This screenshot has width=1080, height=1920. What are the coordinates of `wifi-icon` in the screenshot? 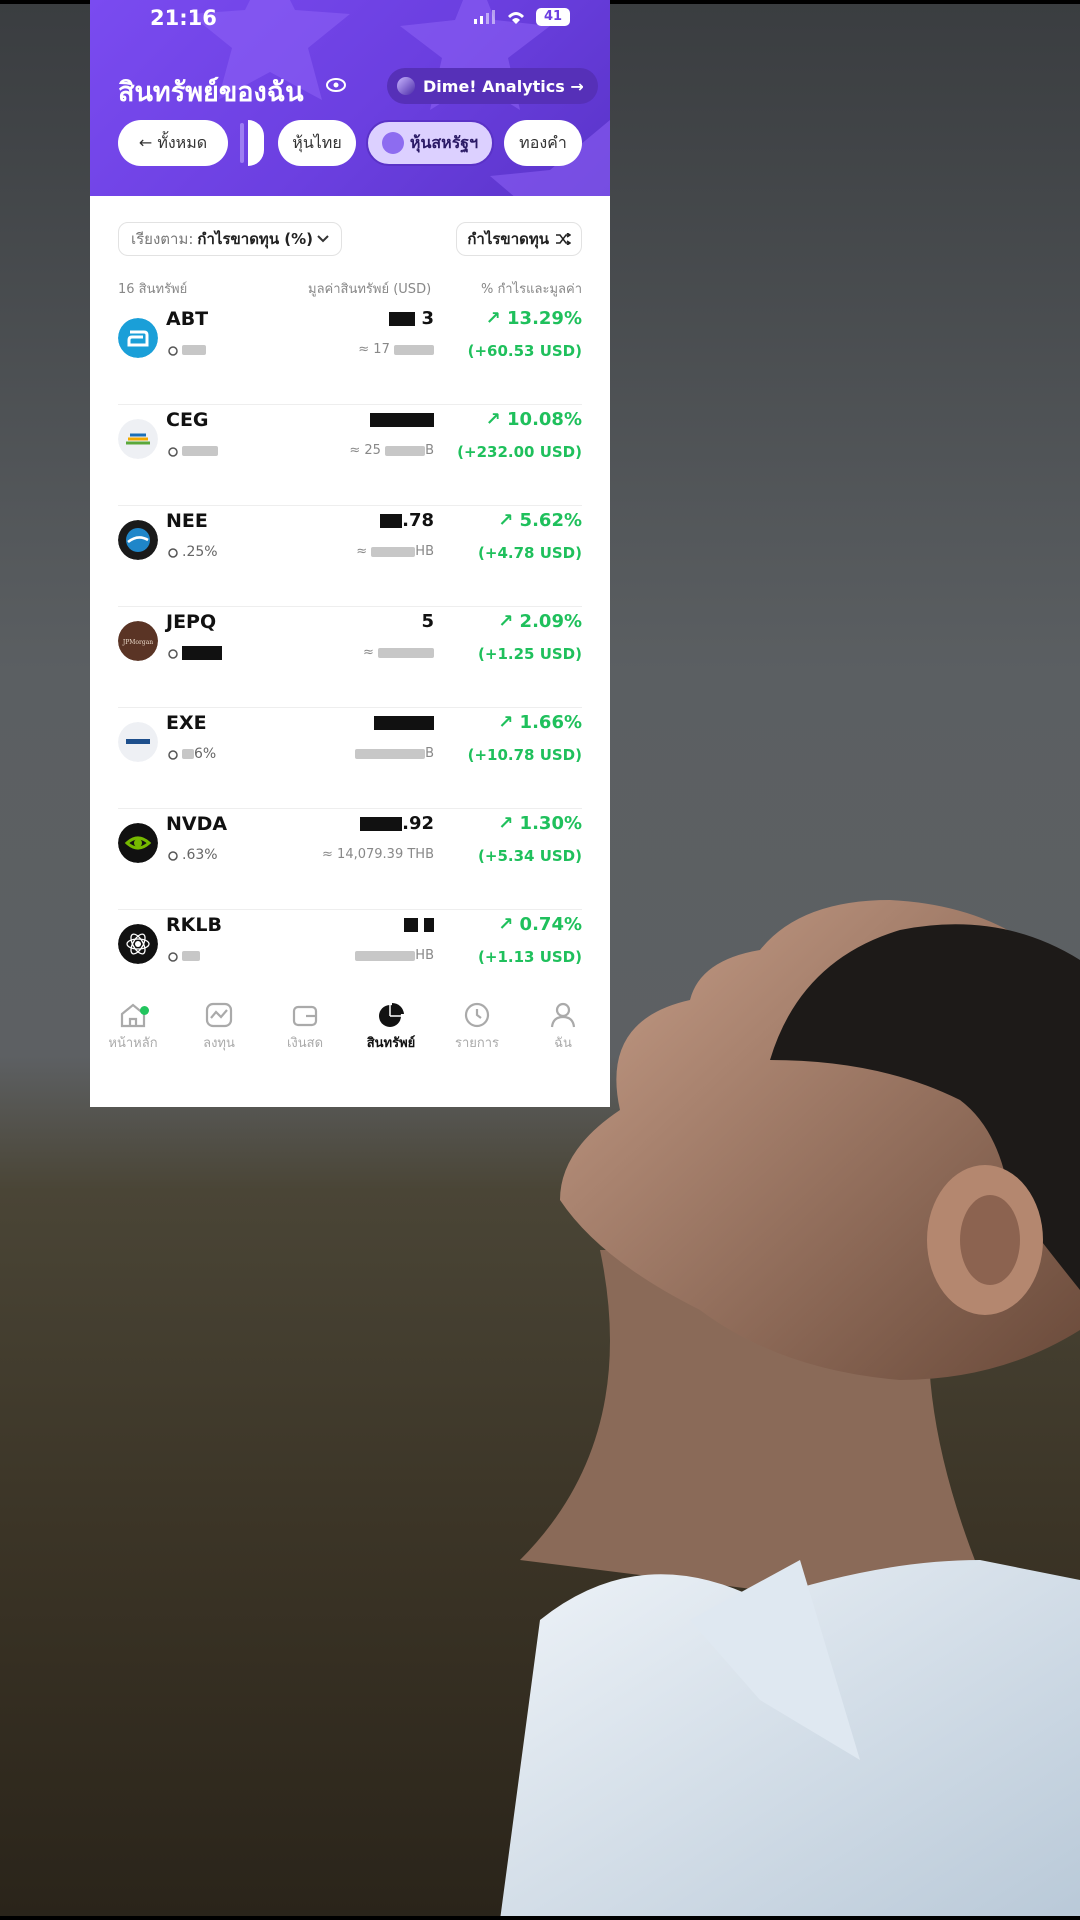 It's located at (516, 17).